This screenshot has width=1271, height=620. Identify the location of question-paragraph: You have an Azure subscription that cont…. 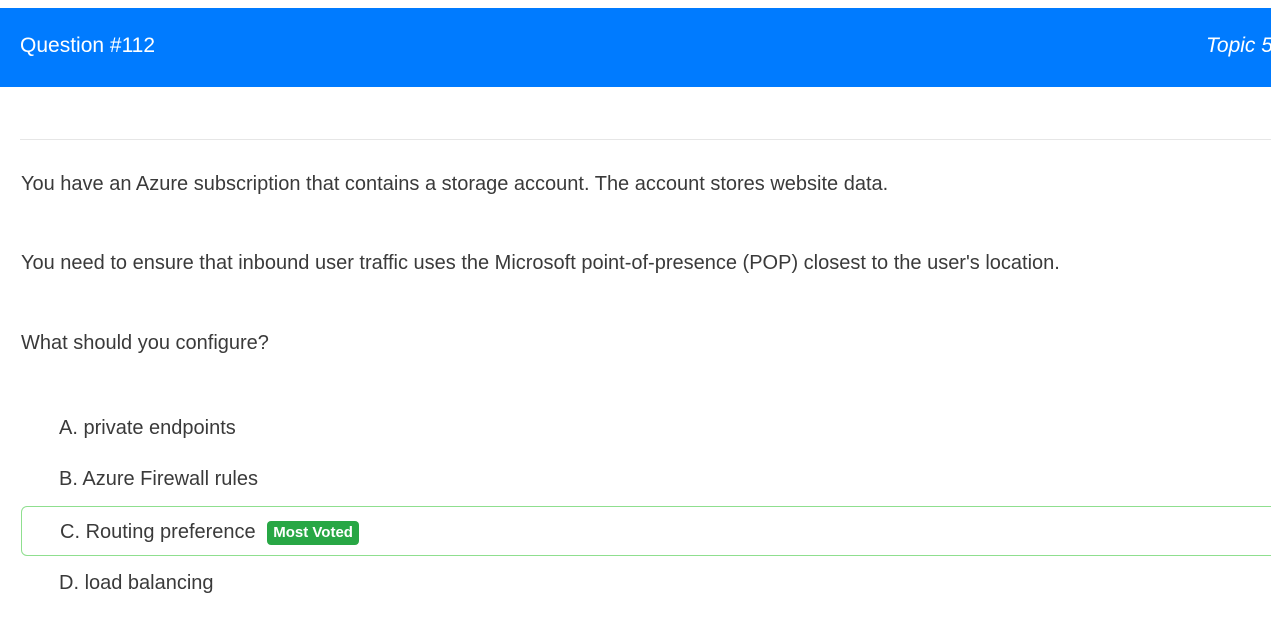
(455, 184).